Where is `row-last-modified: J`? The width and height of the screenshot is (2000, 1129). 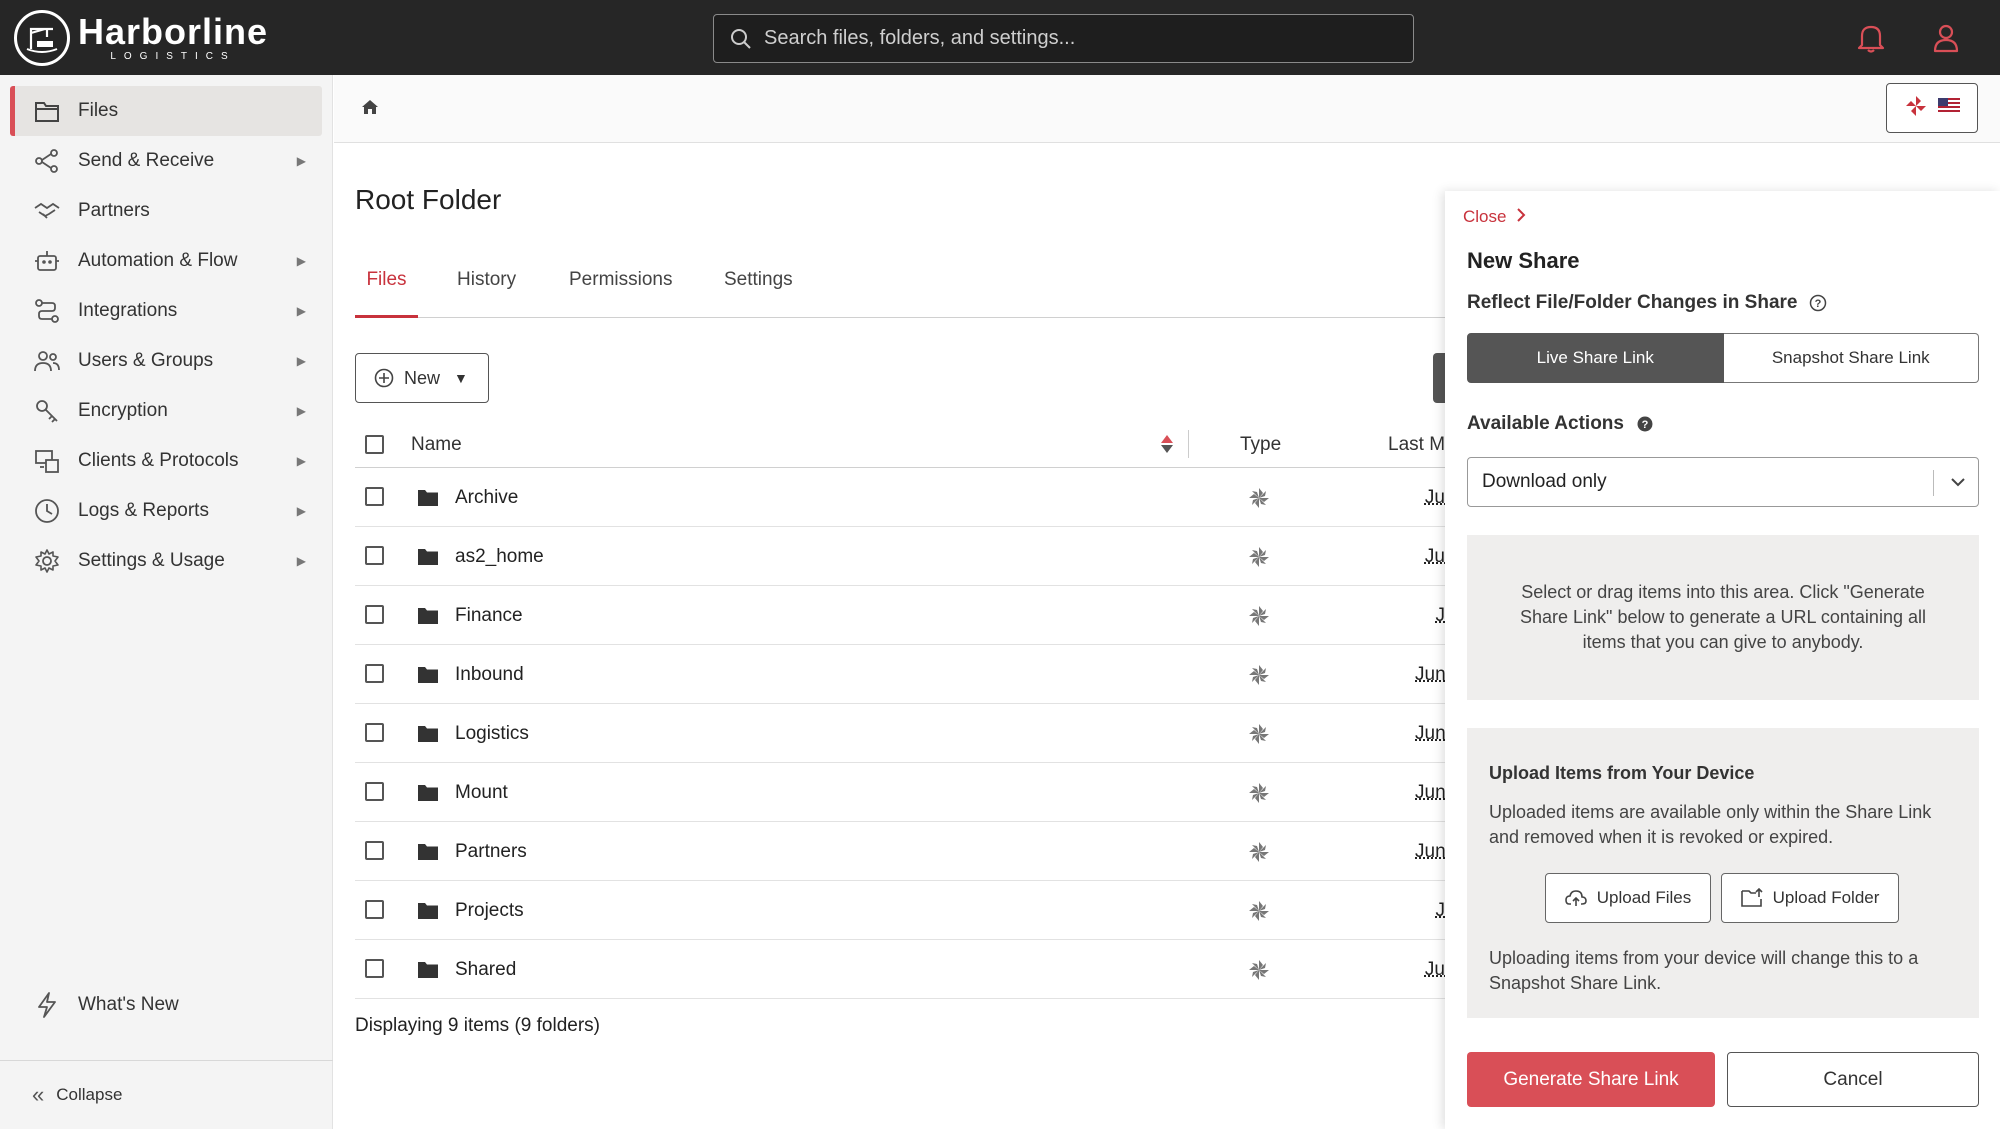
row-last-modified: J is located at coordinates (1440, 615).